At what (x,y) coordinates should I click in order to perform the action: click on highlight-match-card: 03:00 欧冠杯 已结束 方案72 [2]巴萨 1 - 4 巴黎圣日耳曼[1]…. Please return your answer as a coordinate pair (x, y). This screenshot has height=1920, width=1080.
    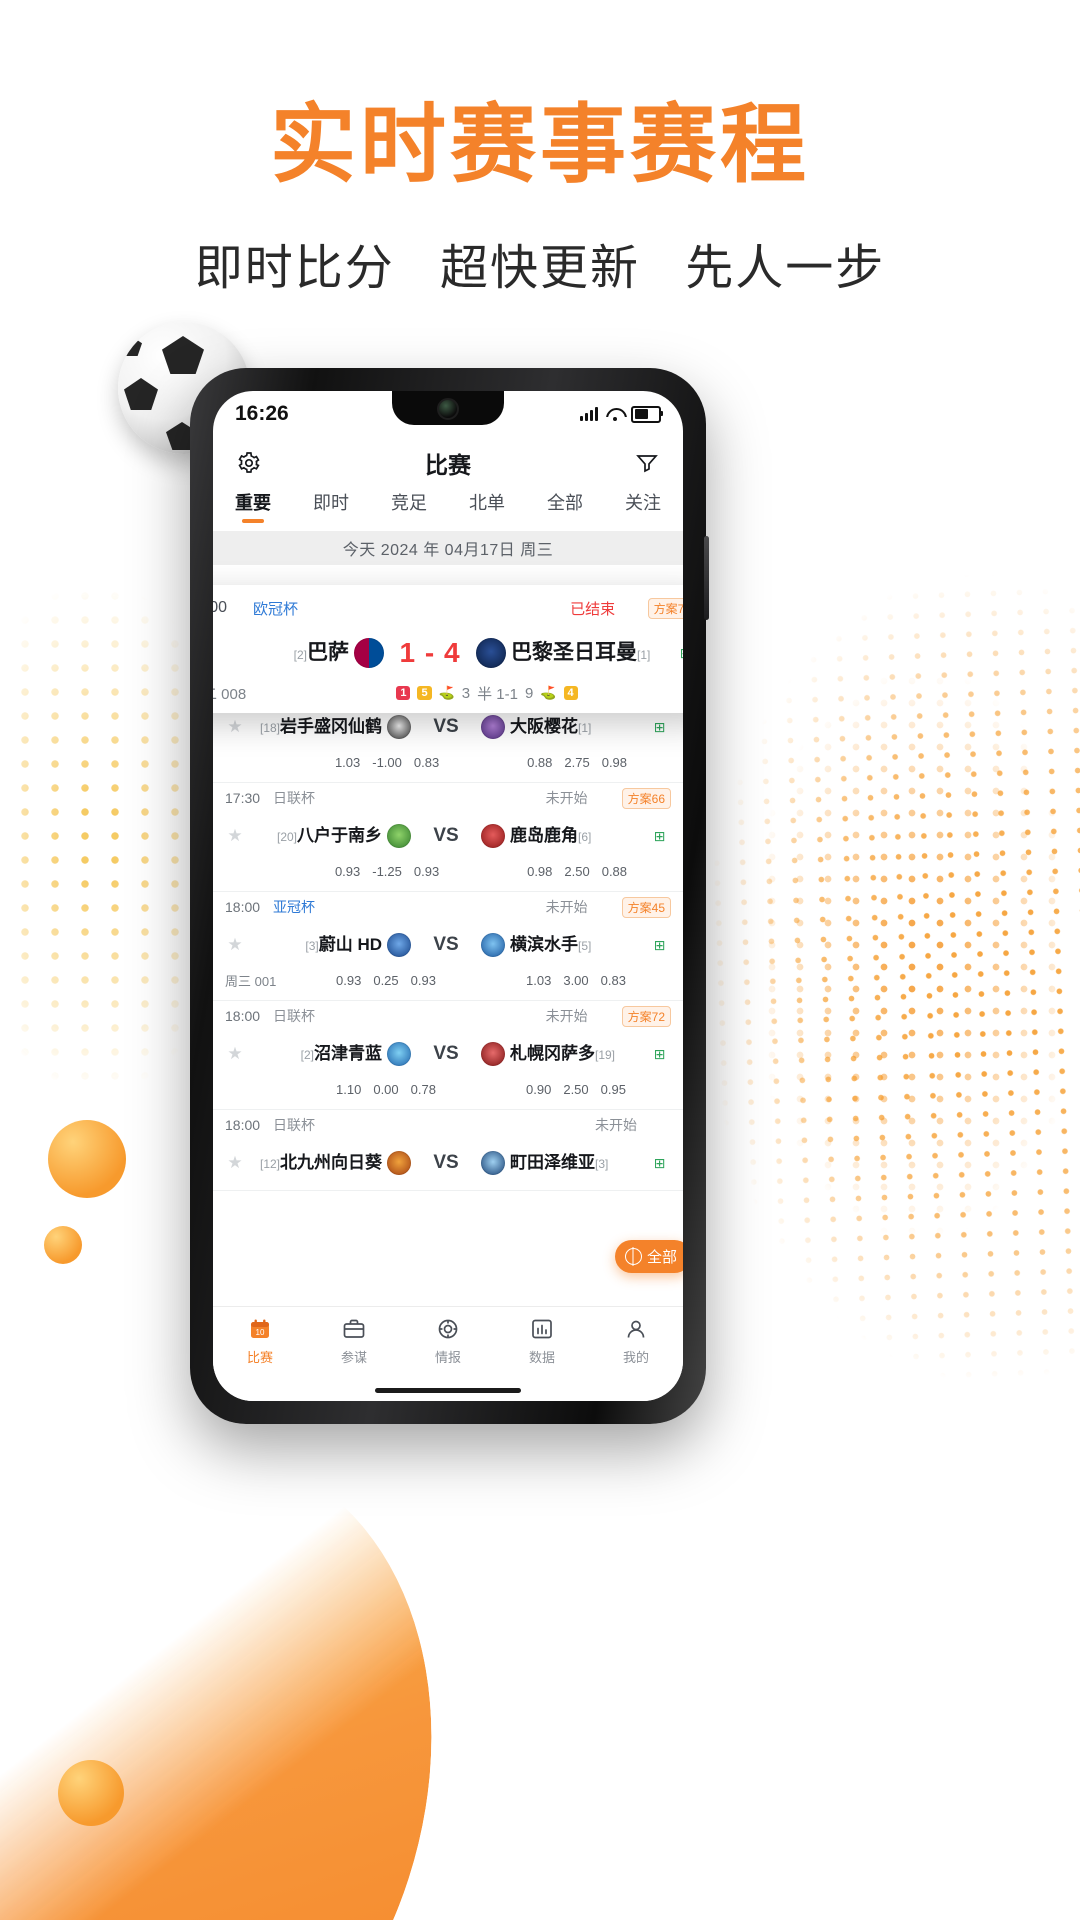
    Looking at the image, I should click on (448, 649).